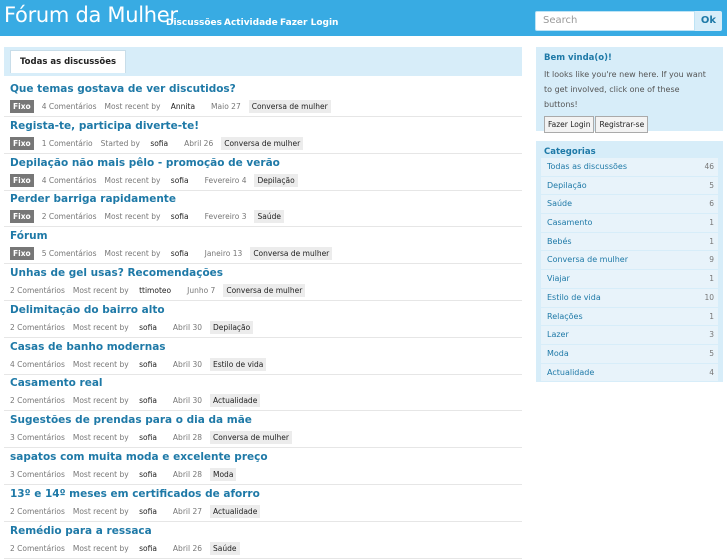 This screenshot has width=727, height=559. I want to click on nav-link-actividade: Actividade, so click(251, 23).